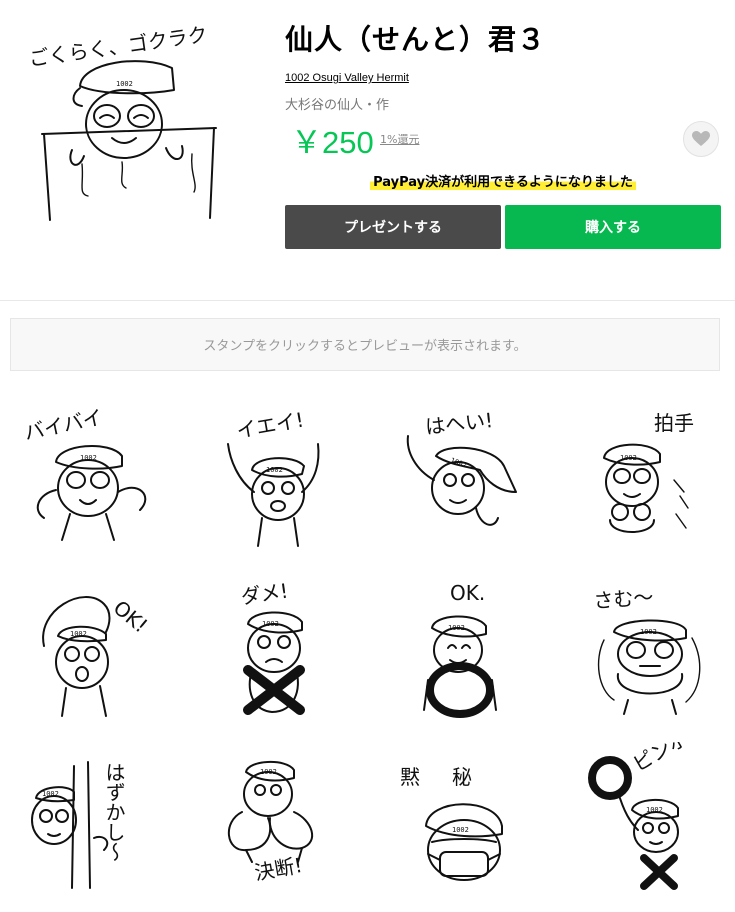 This screenshot has height=912, width=735. What do you see at coordinates (278, 869) in the screenshot?
I see `sticker-caption: 決断!` at bounding box center [278, 869].